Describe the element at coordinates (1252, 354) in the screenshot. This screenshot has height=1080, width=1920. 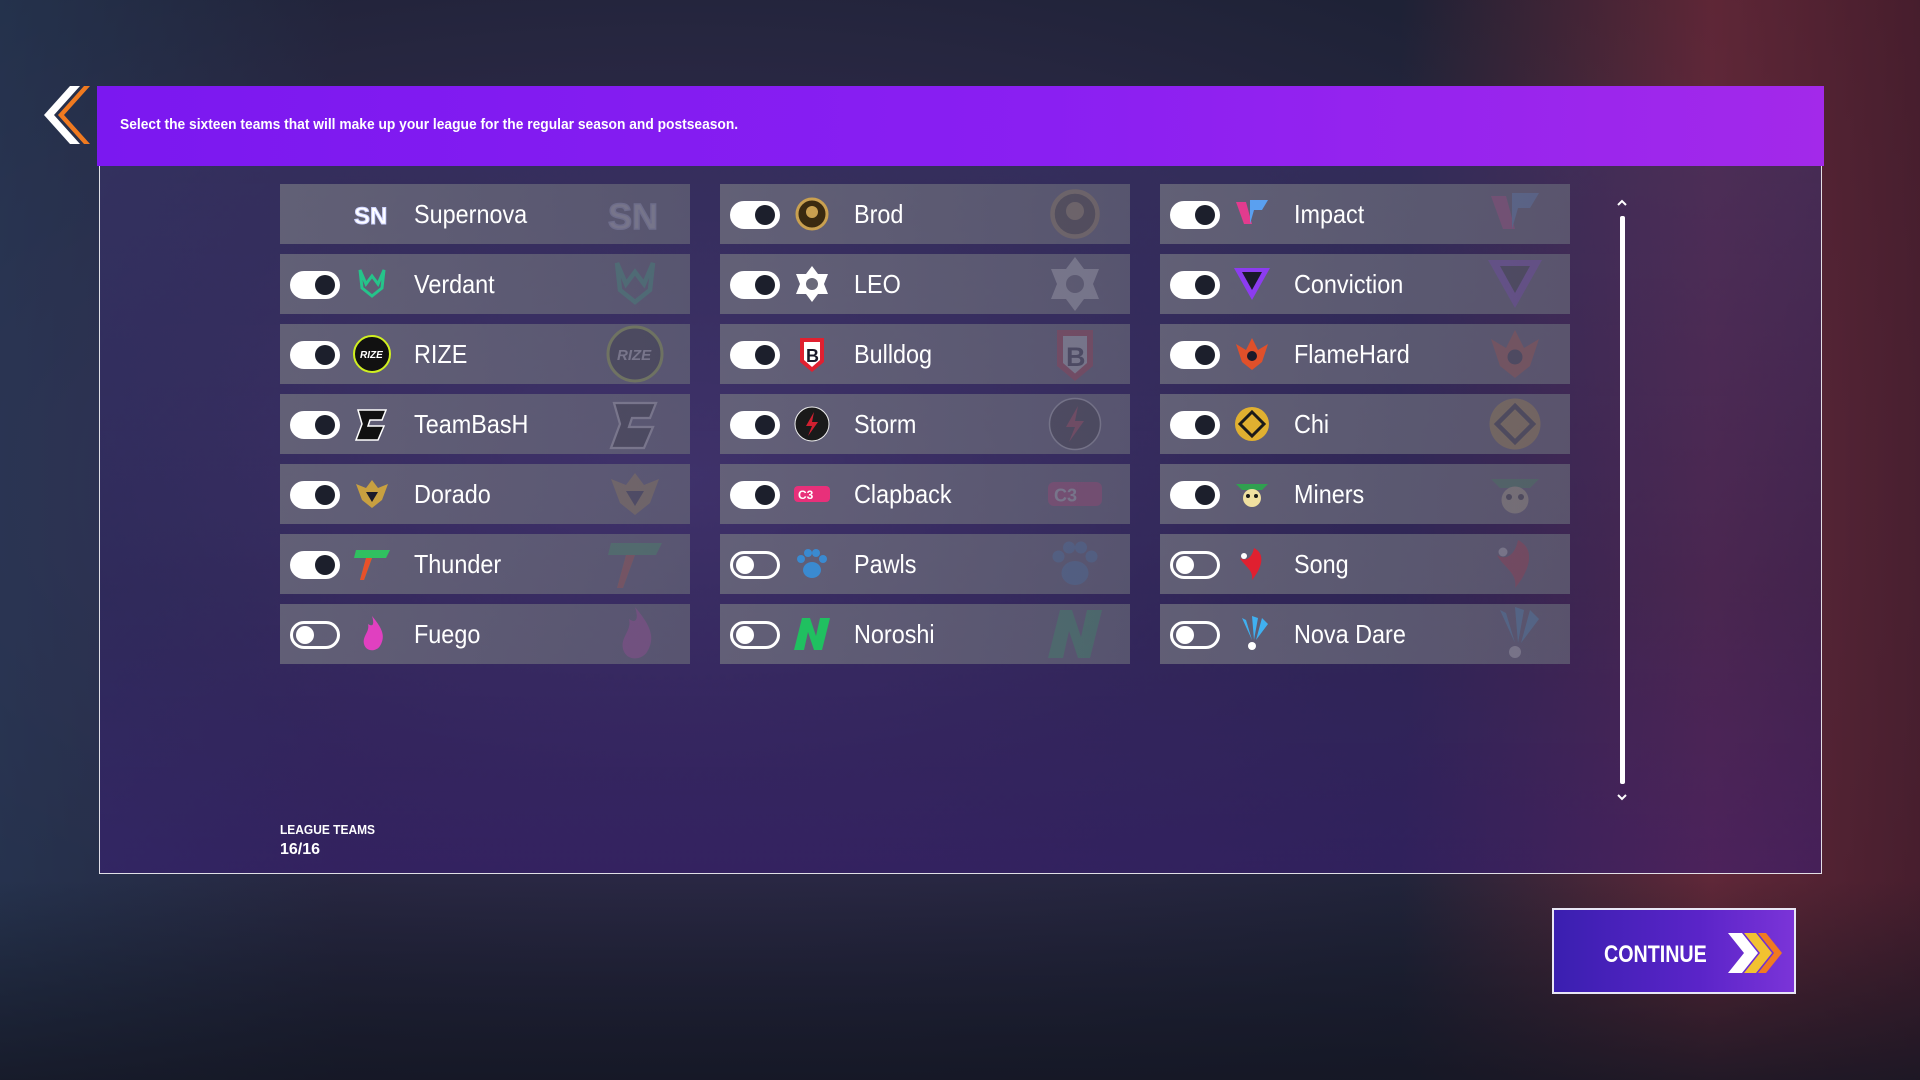
I see `flamehard-icon` at that location.